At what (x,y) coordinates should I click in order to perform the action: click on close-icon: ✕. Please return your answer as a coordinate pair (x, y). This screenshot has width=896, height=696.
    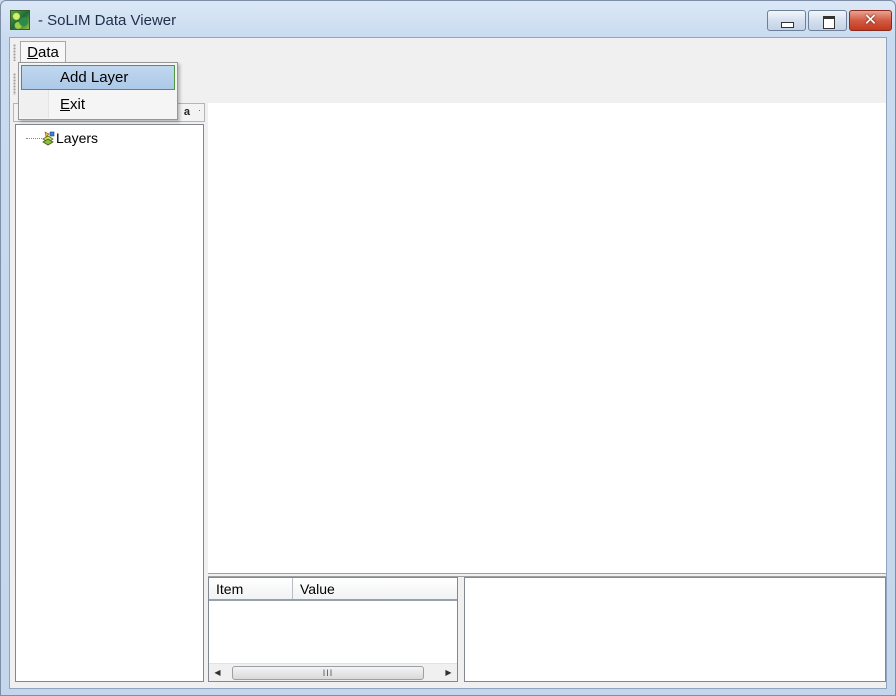
    Looking at the image, I should click on (870, 20).